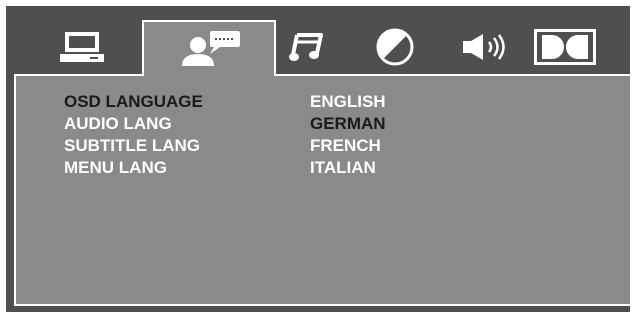  I want to click on setting-value: ENGLISH, so click(348, 101).